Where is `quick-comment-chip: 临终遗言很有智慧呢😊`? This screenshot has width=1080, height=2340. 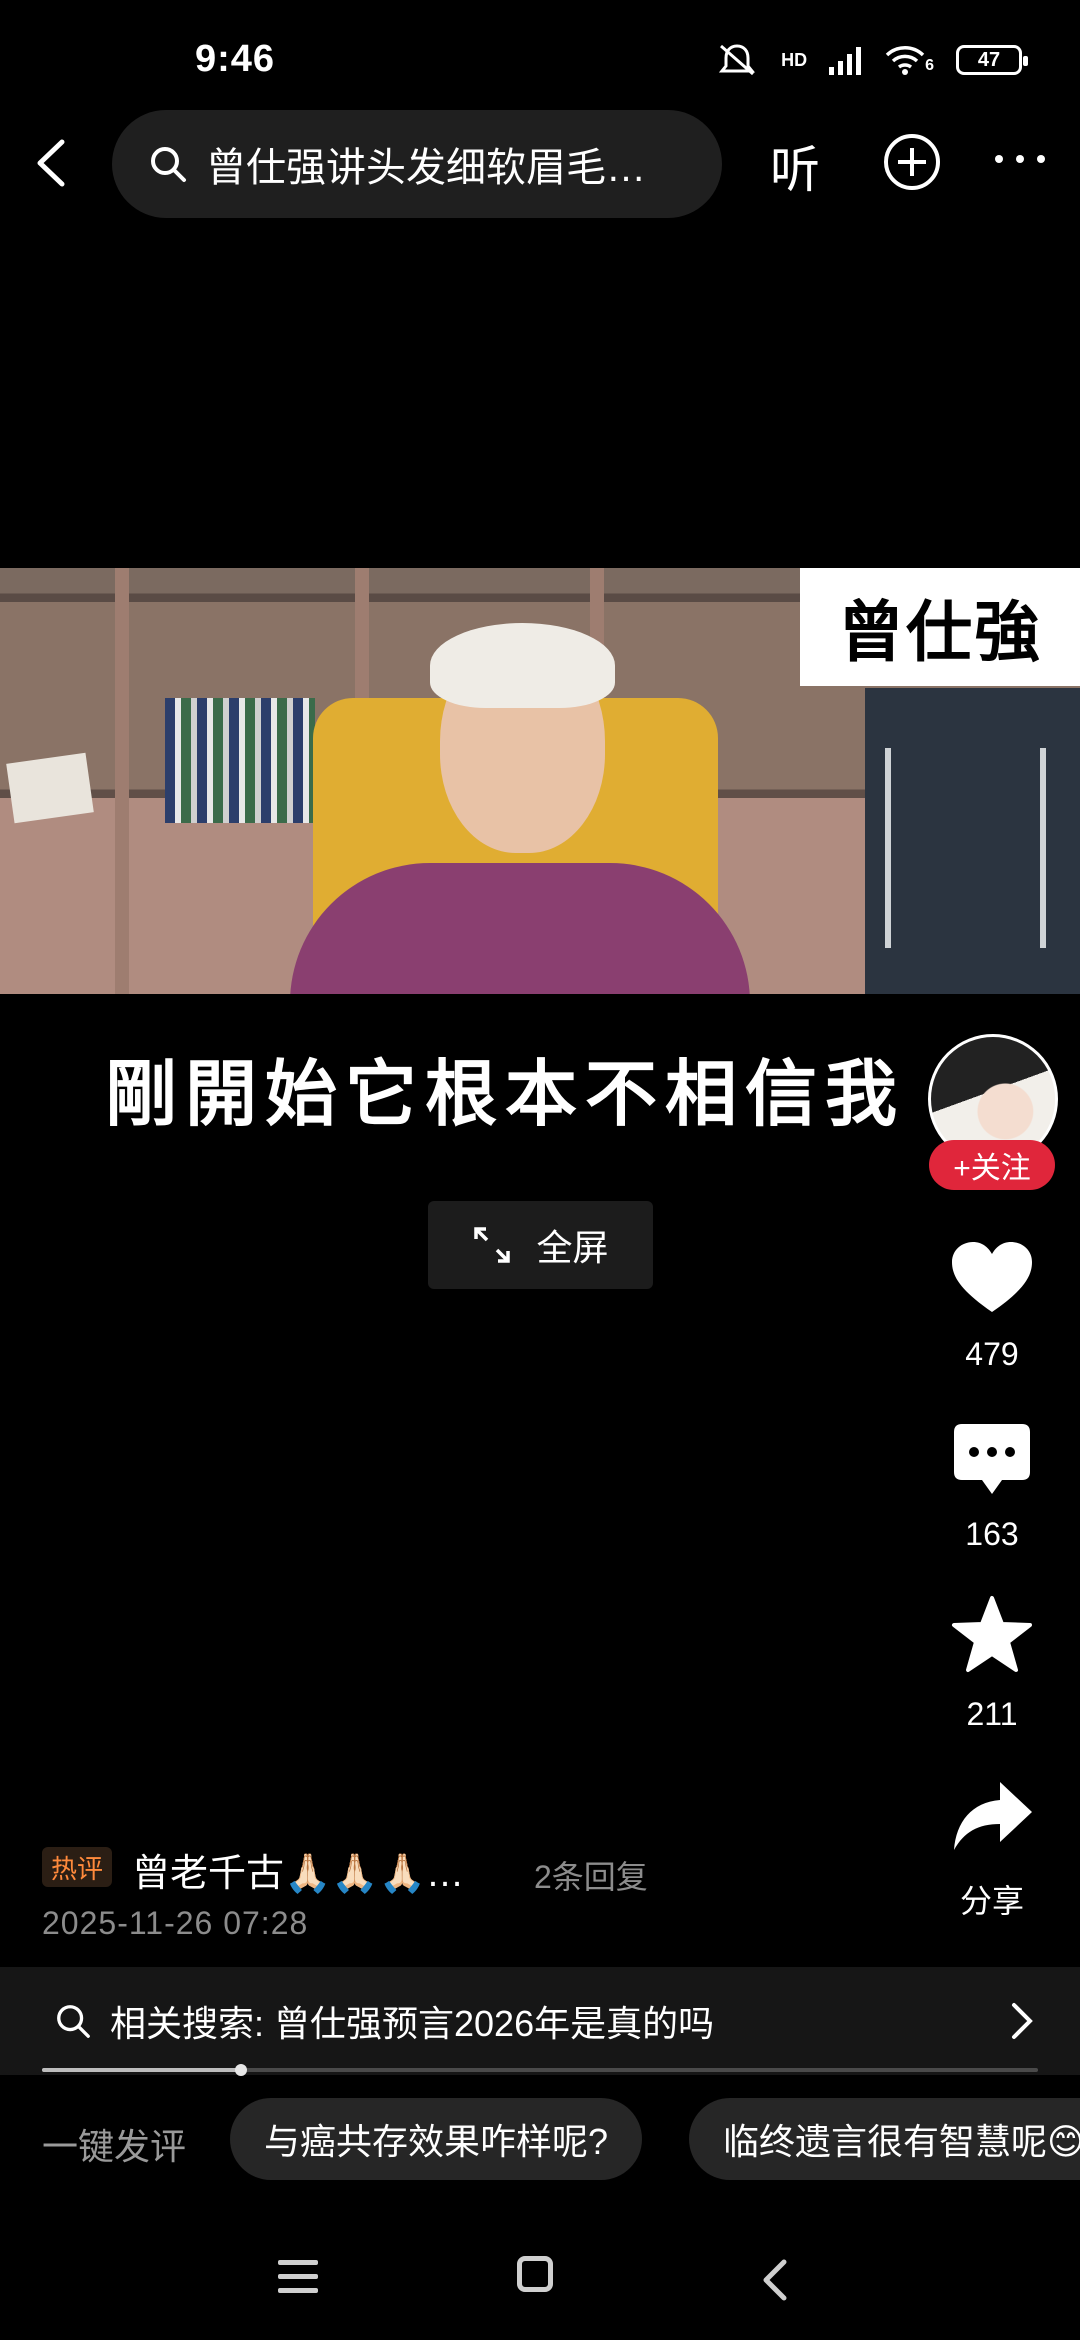
quick-comment-chip: 临终遗言很有智慧呢😊 is located at coordinates (884, 2139).